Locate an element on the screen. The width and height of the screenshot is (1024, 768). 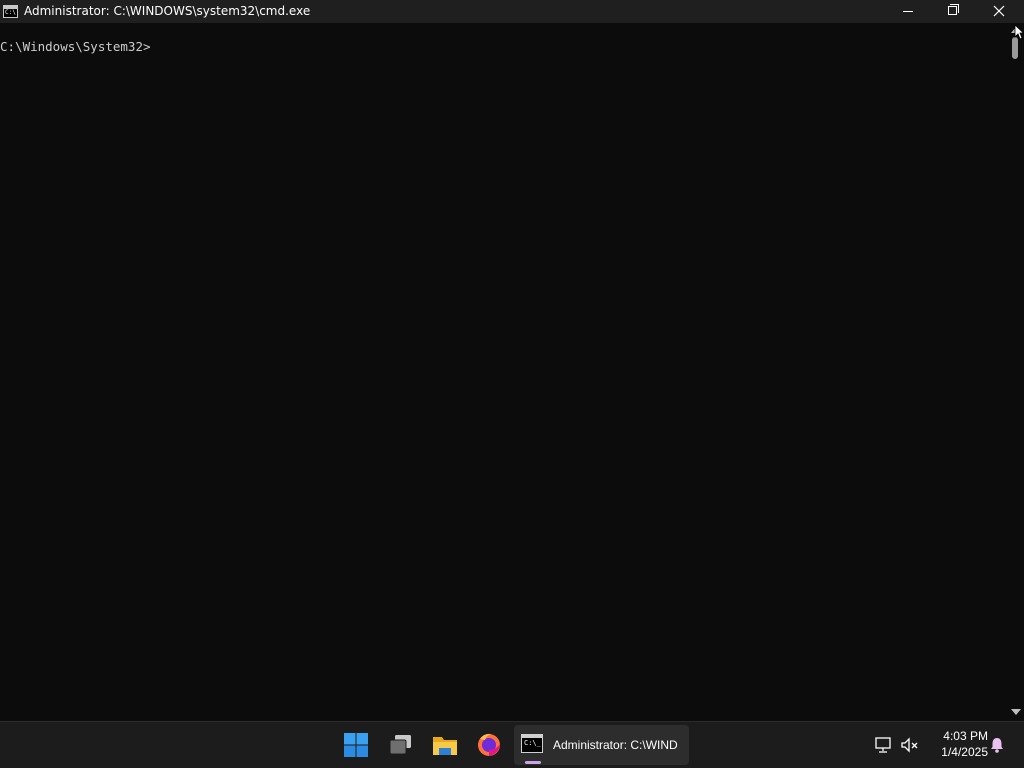
volume-button is located at coordinates (910, 745).